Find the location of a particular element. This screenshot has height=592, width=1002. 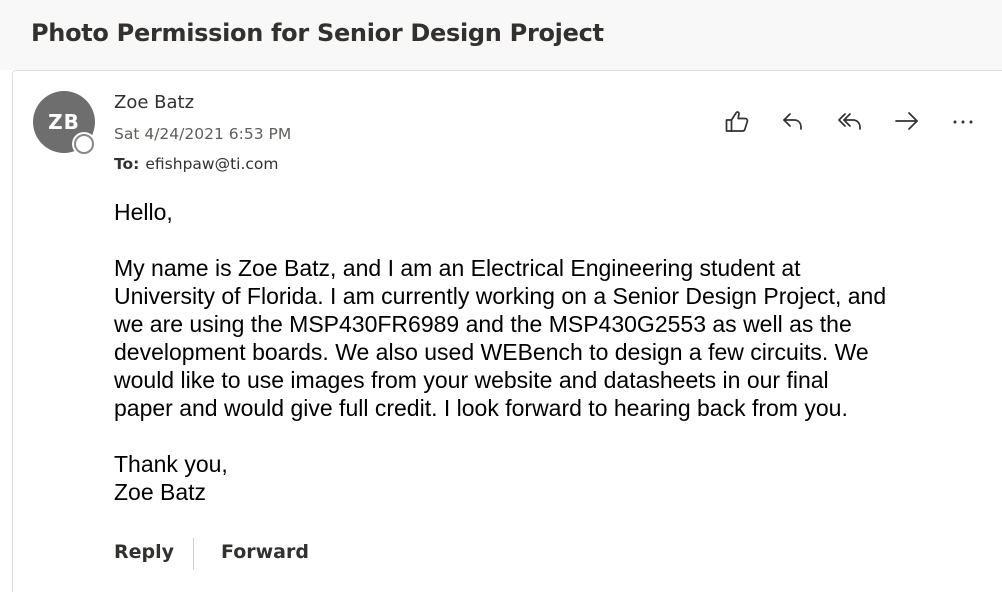

more-icon is located at coordinates (963, 122).